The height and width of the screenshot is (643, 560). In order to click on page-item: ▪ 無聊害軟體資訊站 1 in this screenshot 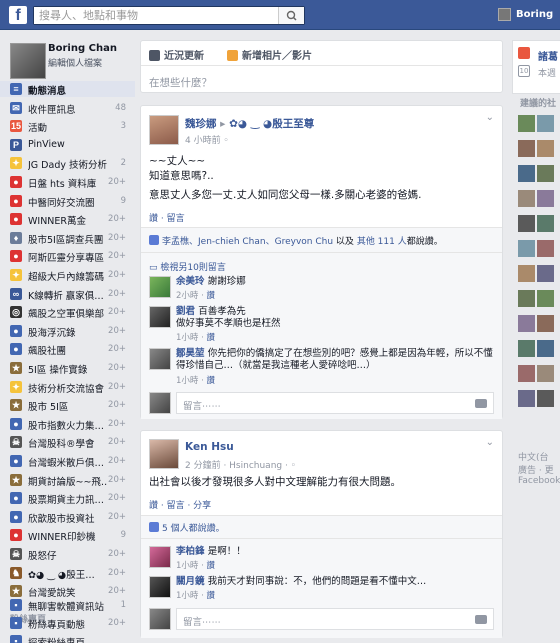, I will do `click(67, 605)`.